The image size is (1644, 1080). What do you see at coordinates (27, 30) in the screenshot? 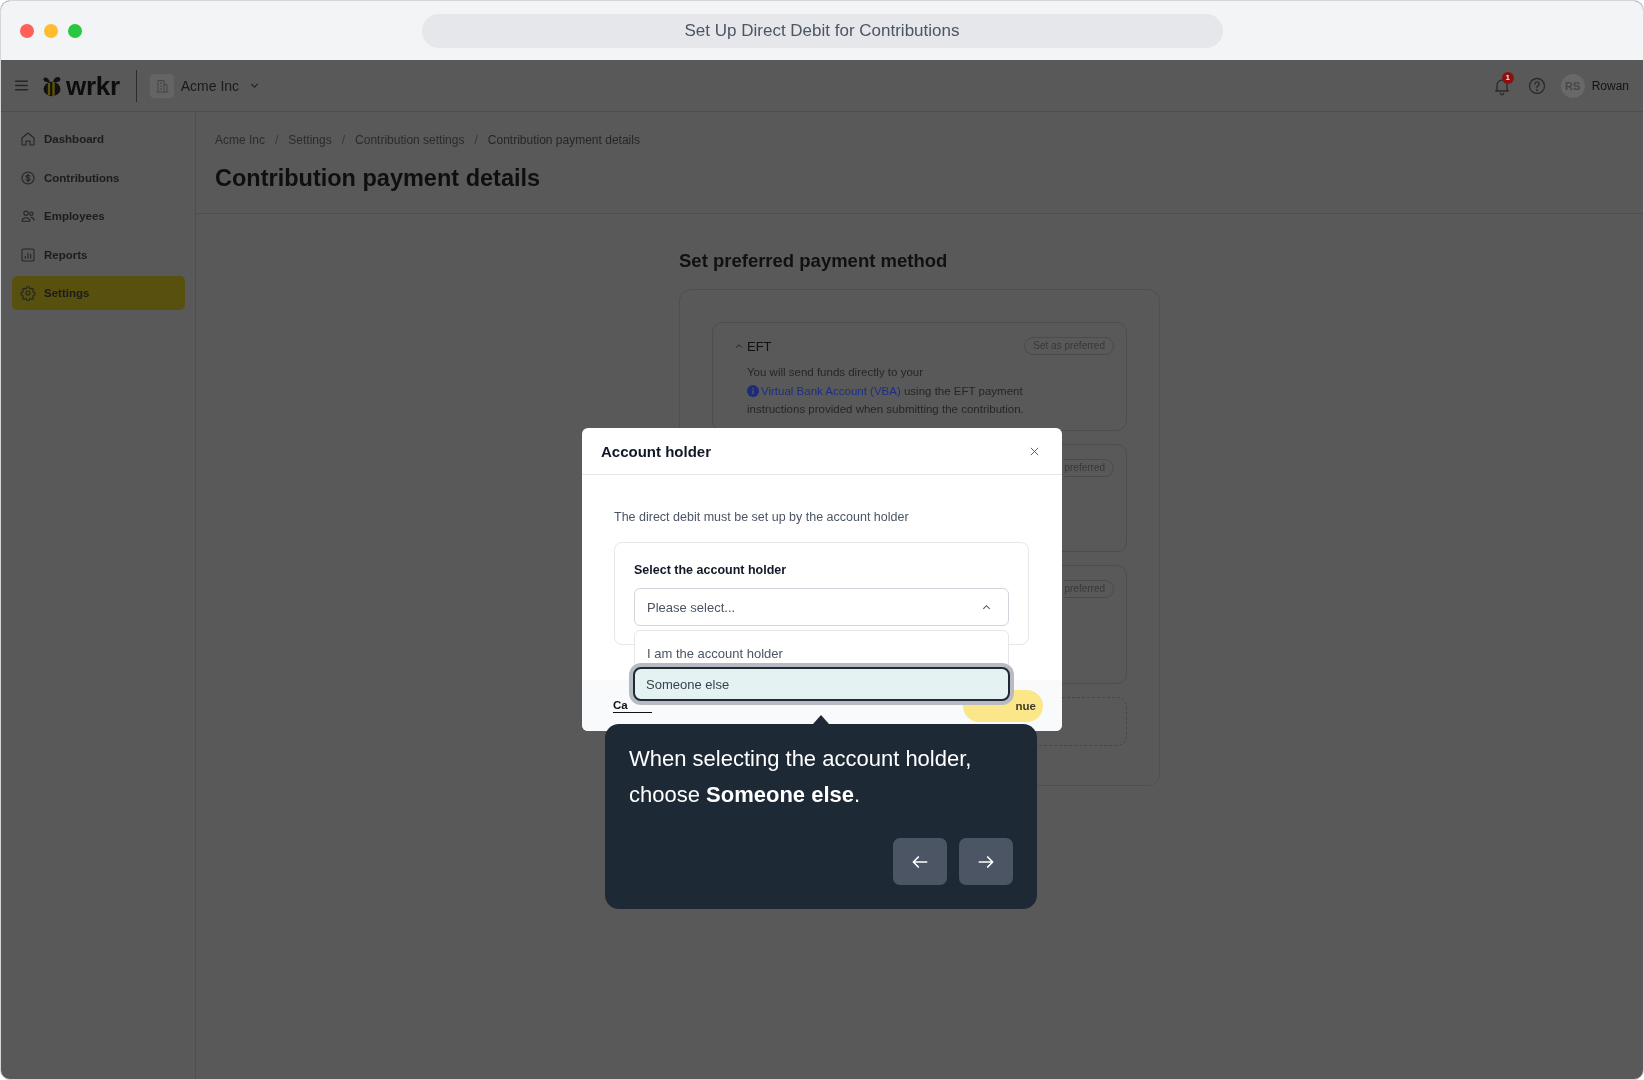
I see `window-close-icon` at bounding box center [27, 30].